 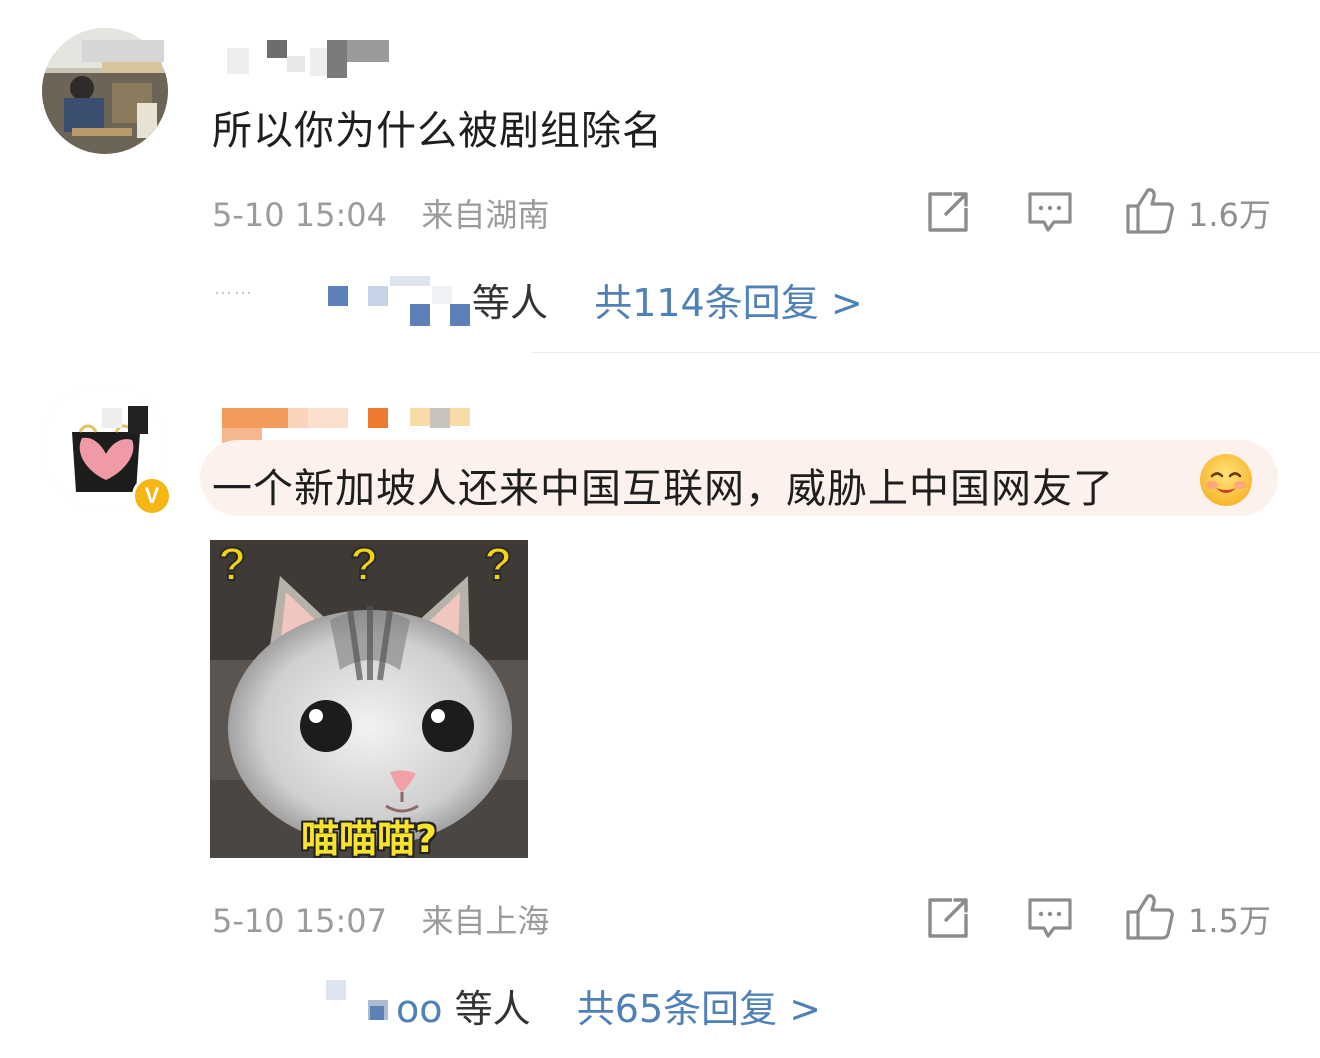 What do you see at coordinates (300, 921) in the screenshot?
I see `comment-2-time: 5-10 15:07` at bounding box center [300, 921].